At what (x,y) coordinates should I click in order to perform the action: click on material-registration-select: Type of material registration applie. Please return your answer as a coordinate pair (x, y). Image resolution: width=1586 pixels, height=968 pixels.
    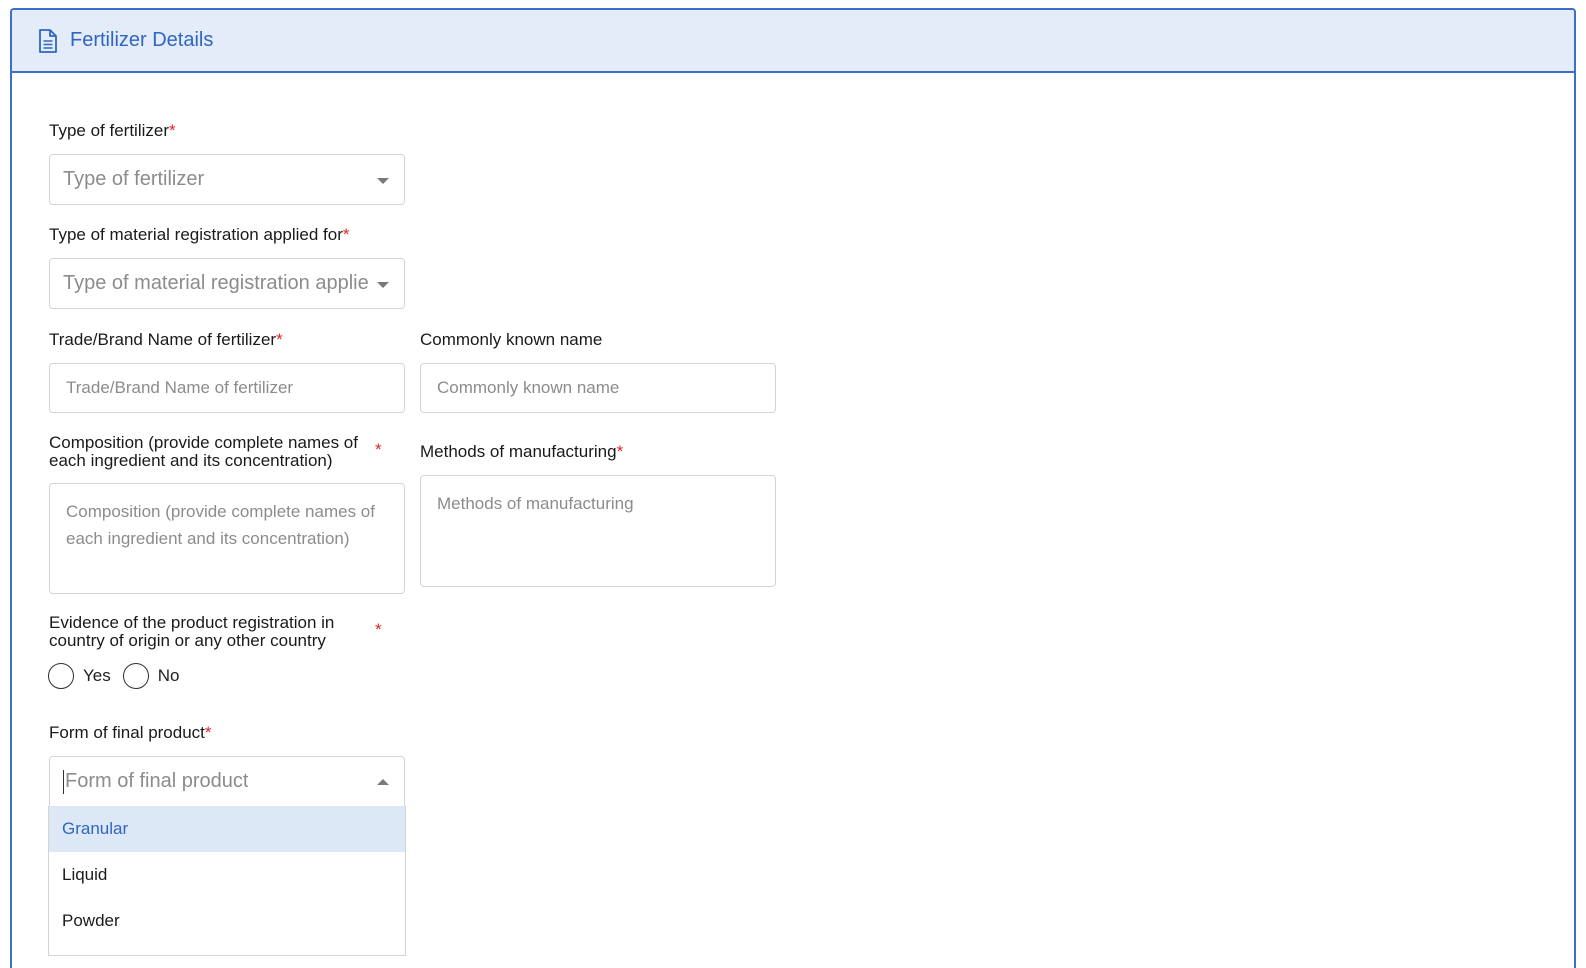
    Looking at the image, I should click on (227, 283).